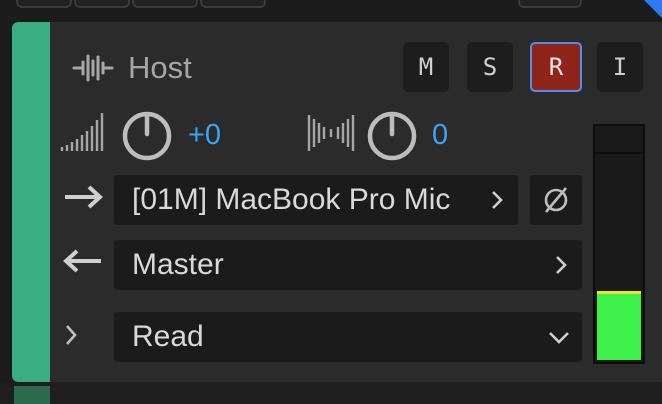 The height and width of the screenshot is (404, 662). I want to click on corner-marker, so click(653, 9).